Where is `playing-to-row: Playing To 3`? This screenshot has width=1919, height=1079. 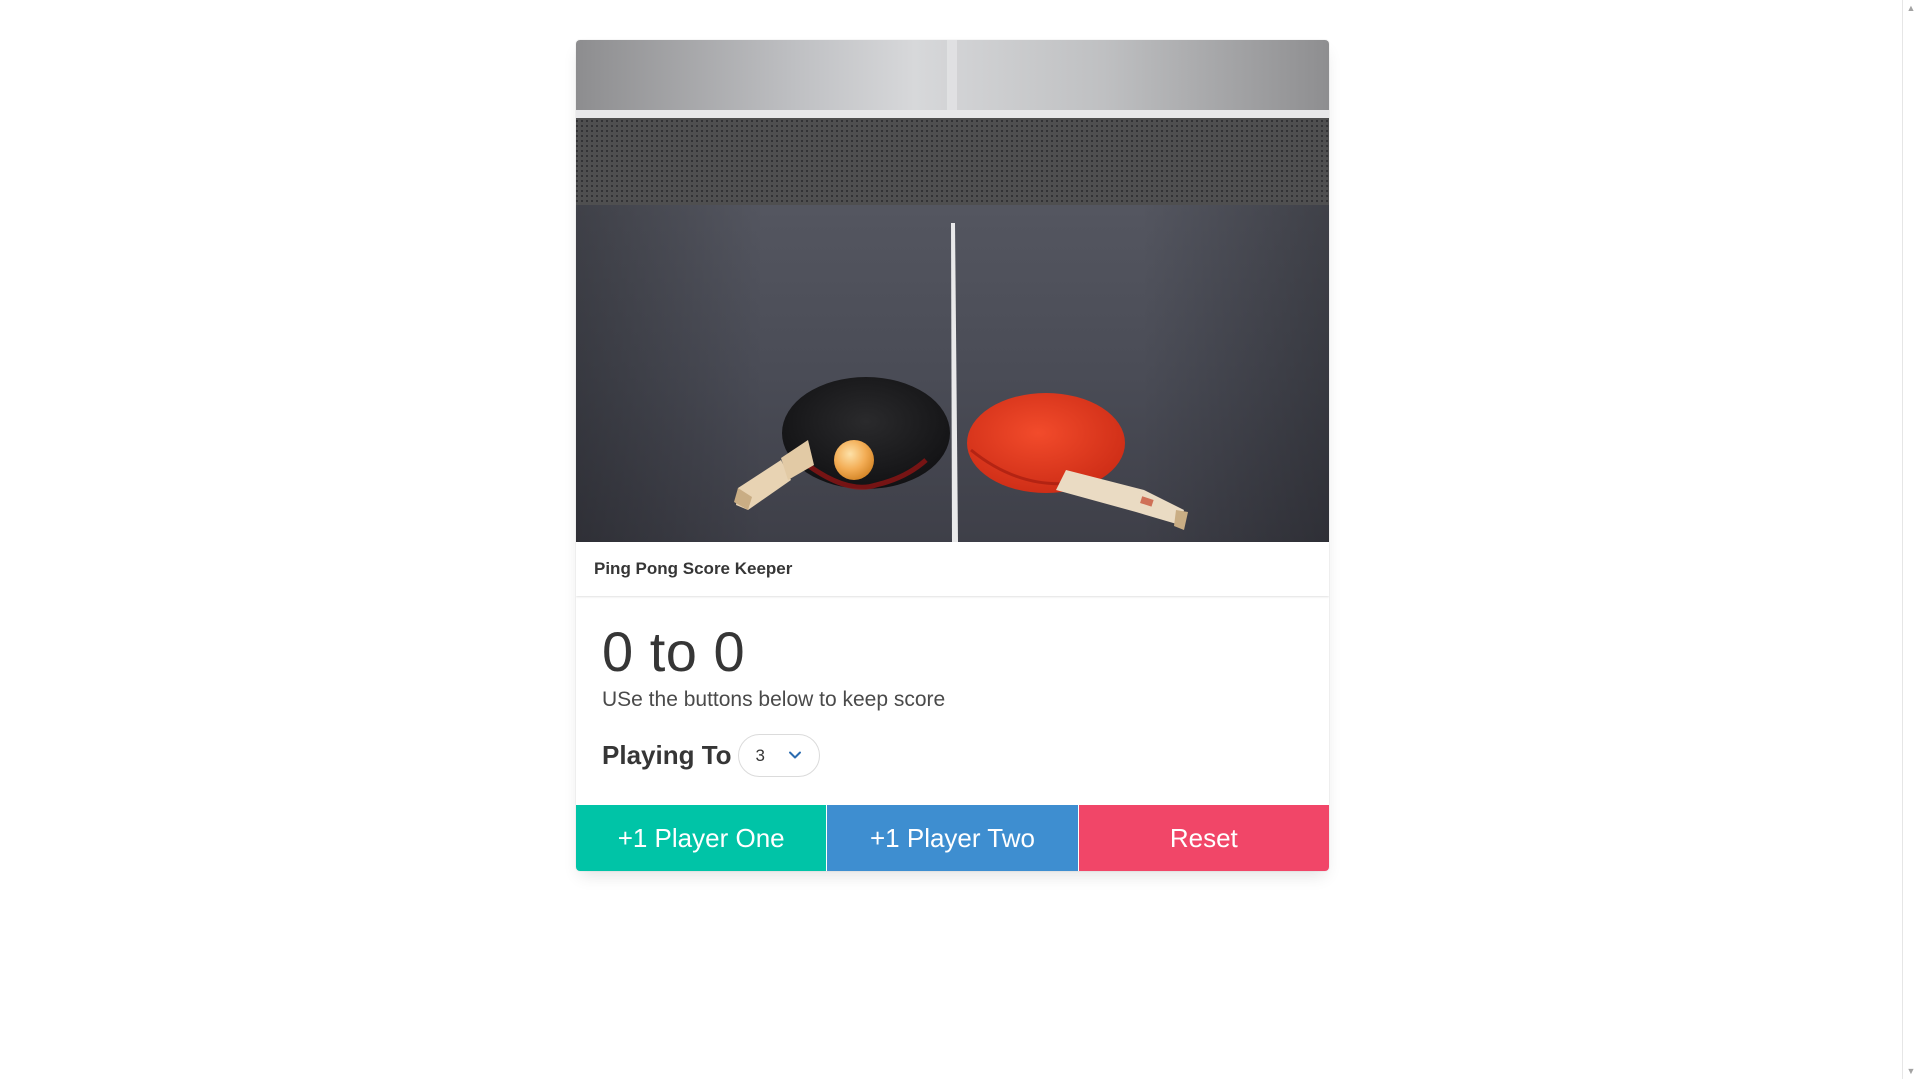
playing-to-row: Playing To 3 is located at coordinates (952, 755).